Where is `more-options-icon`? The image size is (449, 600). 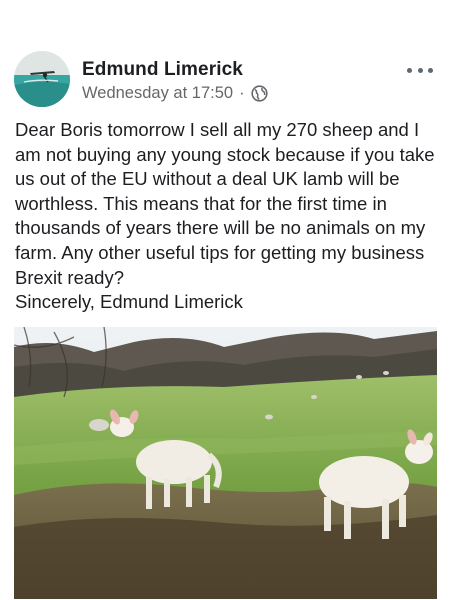 more-options-icon is located at coordinates (420, 70).